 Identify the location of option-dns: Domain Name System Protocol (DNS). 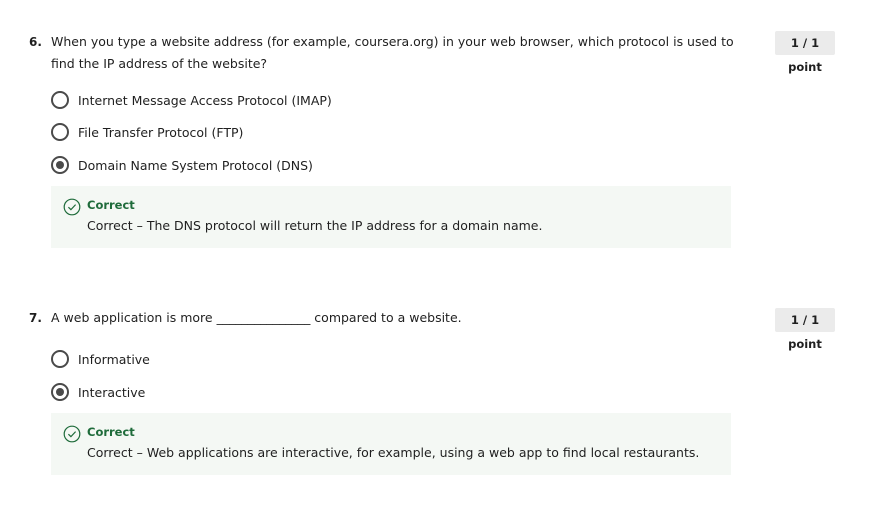
(182, 165).